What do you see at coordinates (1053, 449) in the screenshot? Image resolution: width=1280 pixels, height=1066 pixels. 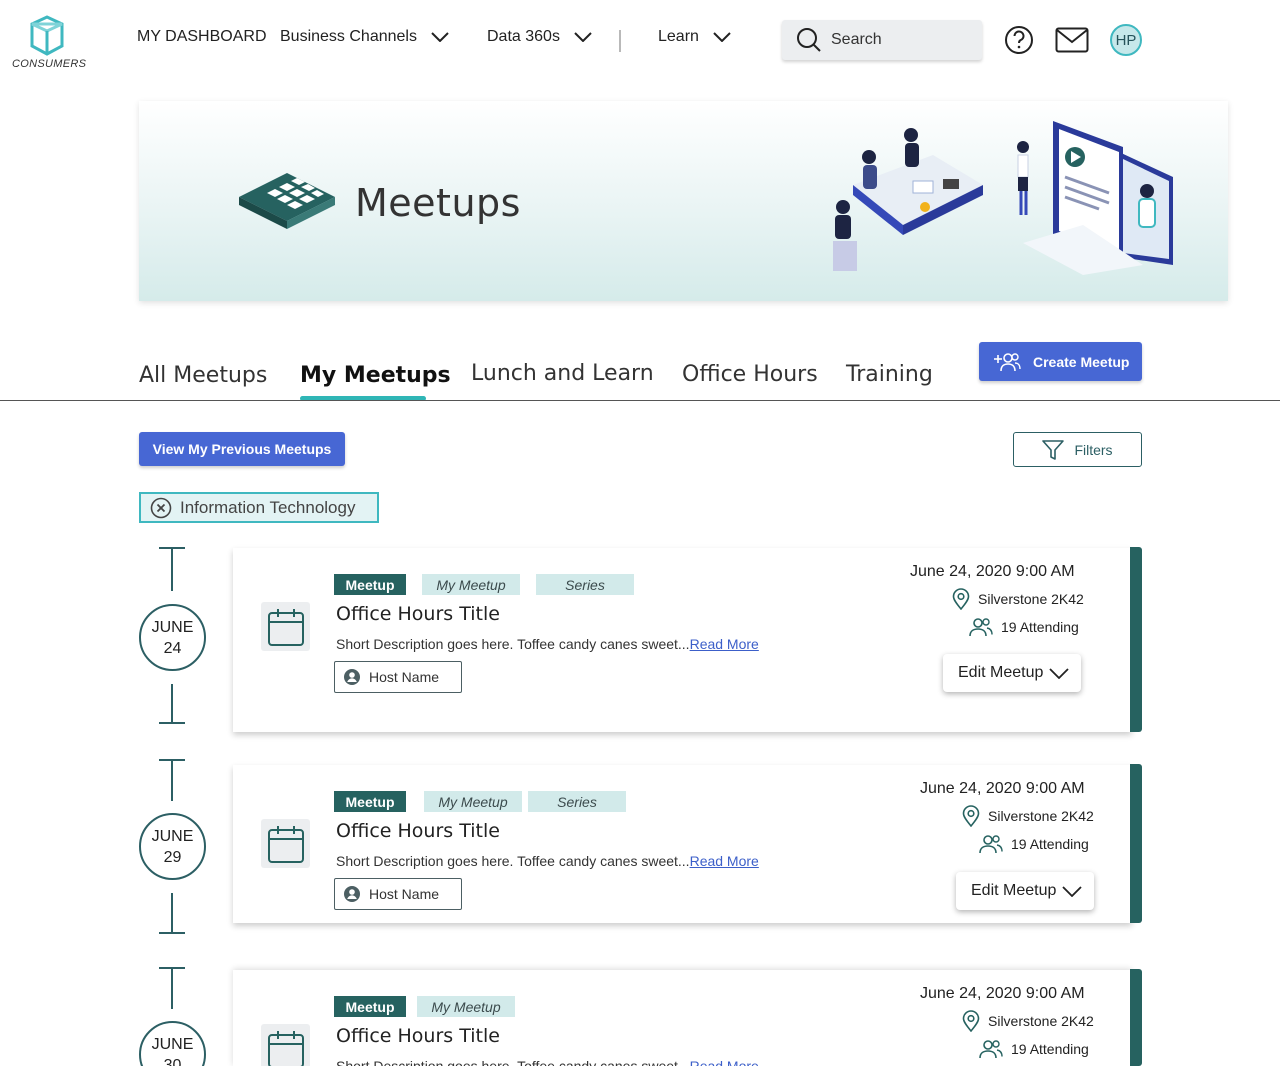 I see `filter-icon` at bounding box center [1053, 449].